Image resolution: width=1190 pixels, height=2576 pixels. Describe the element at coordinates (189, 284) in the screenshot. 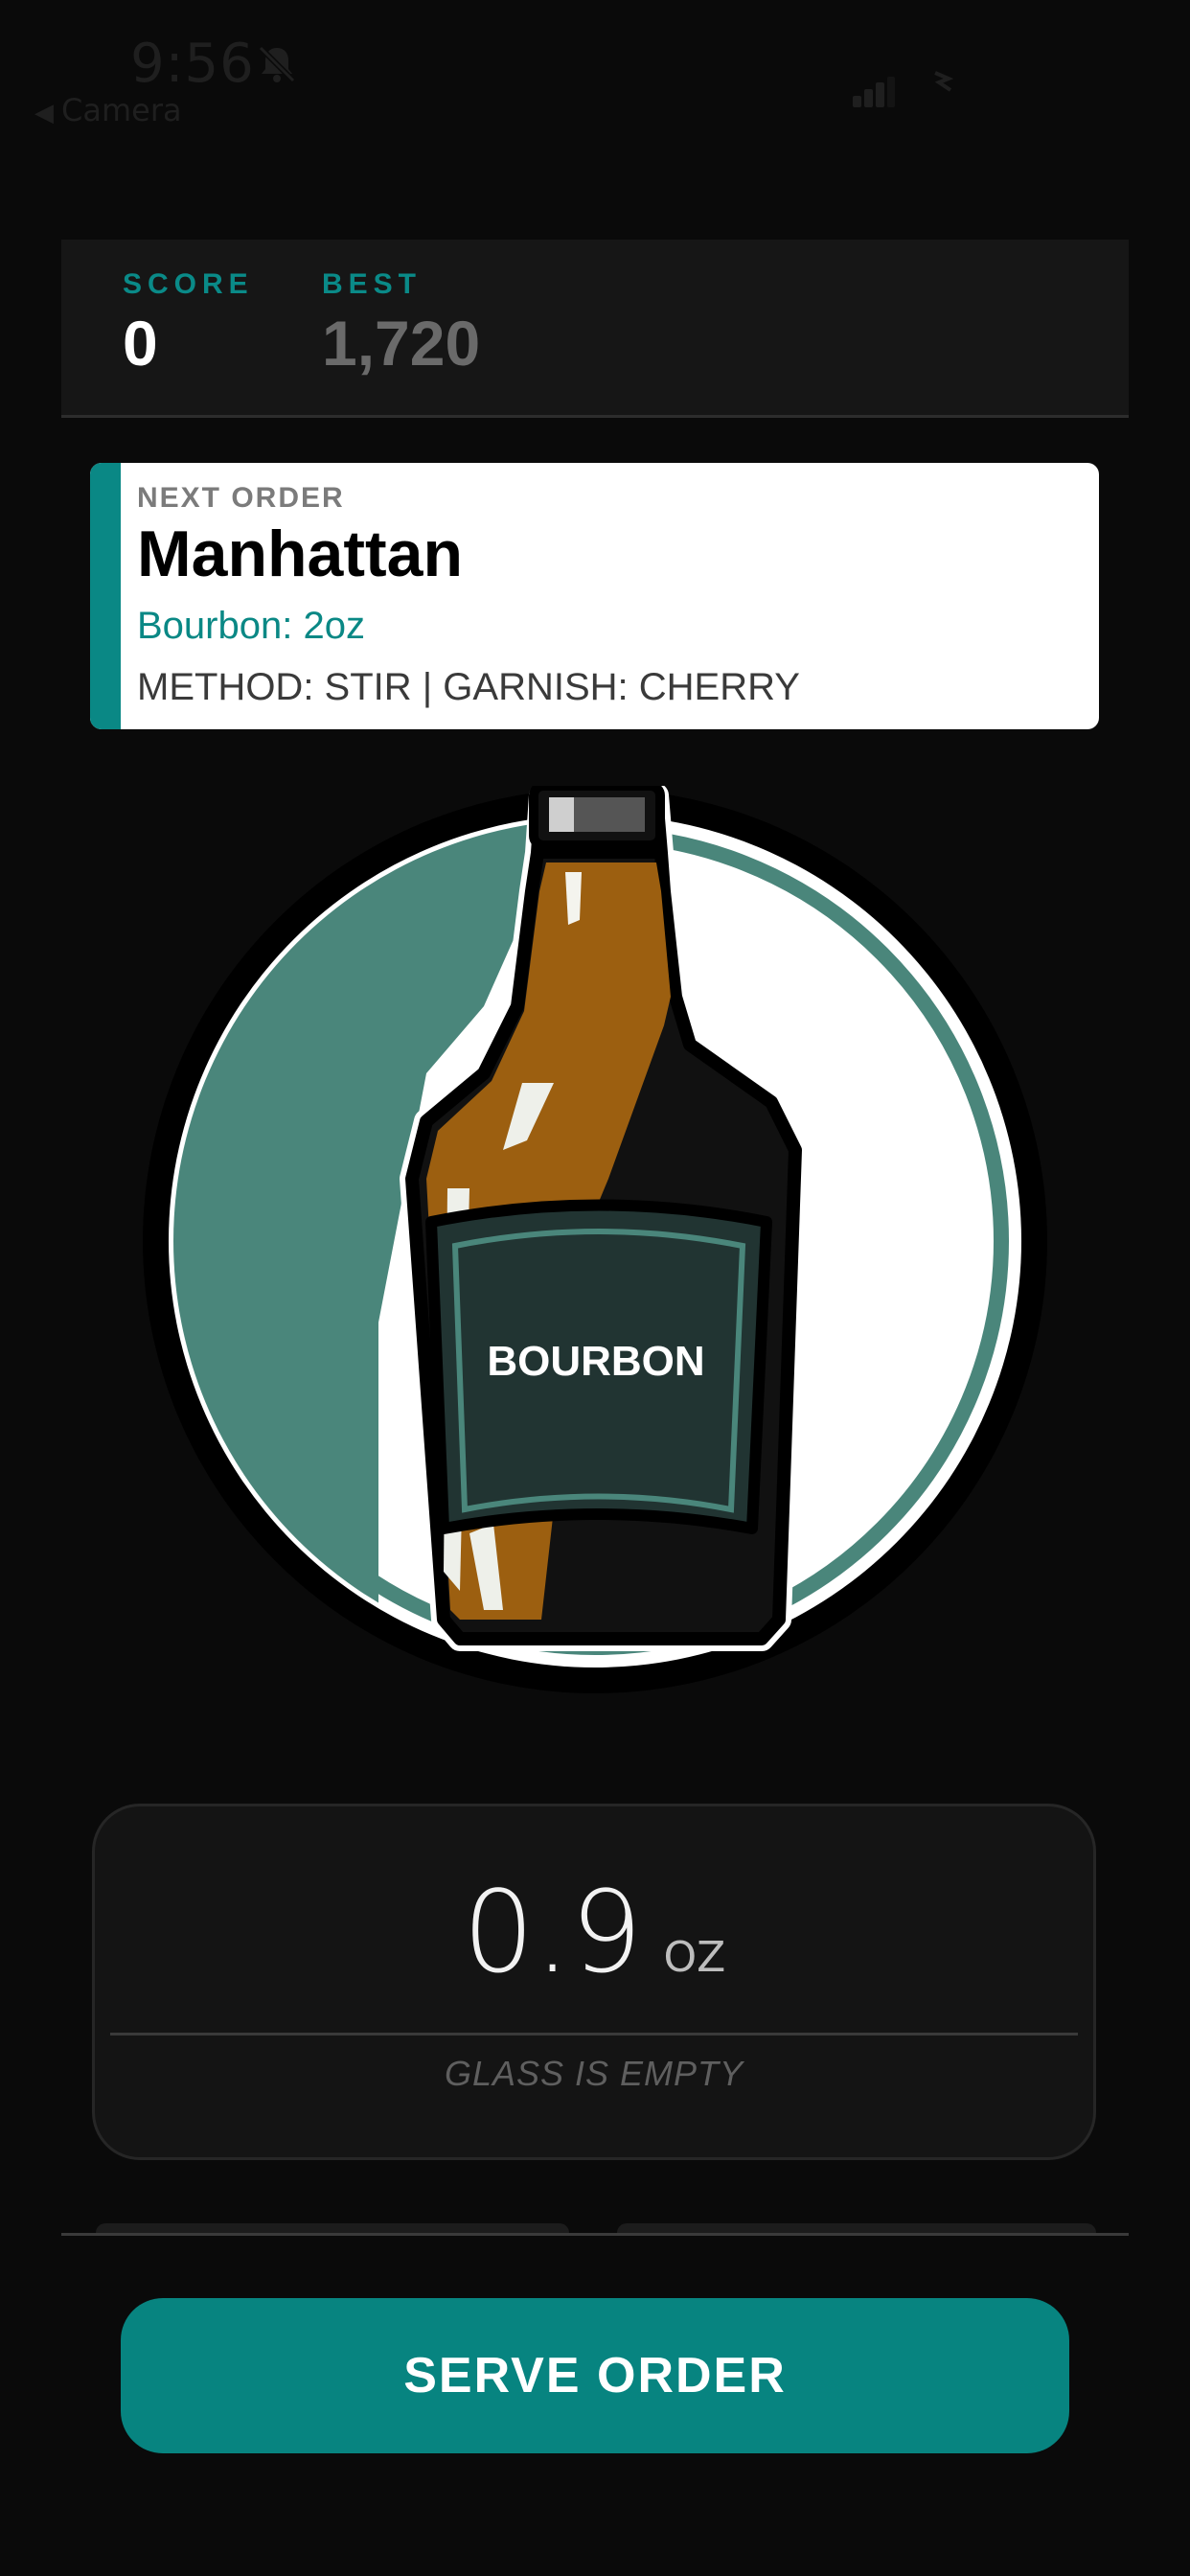

I see `score-label: SCORE` at that location.